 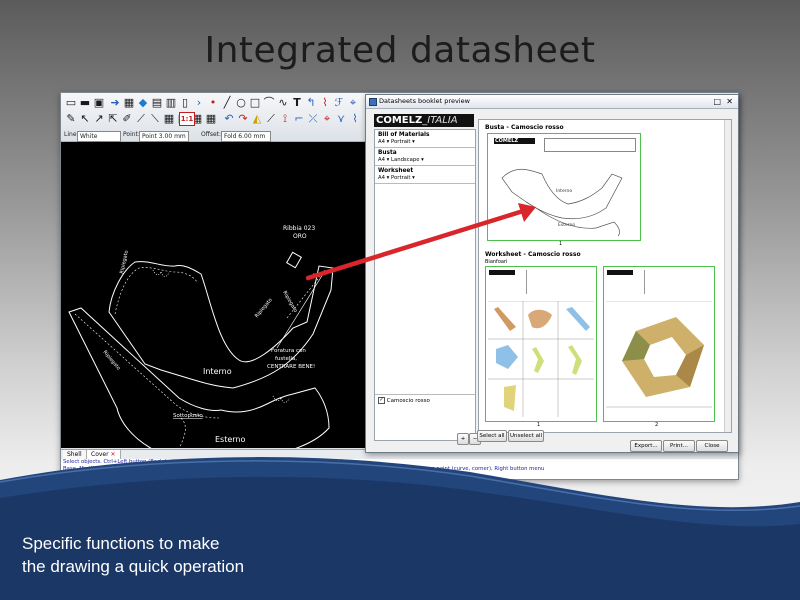 I want to click on offset-label: Offset:, so click(x=211, y=134).